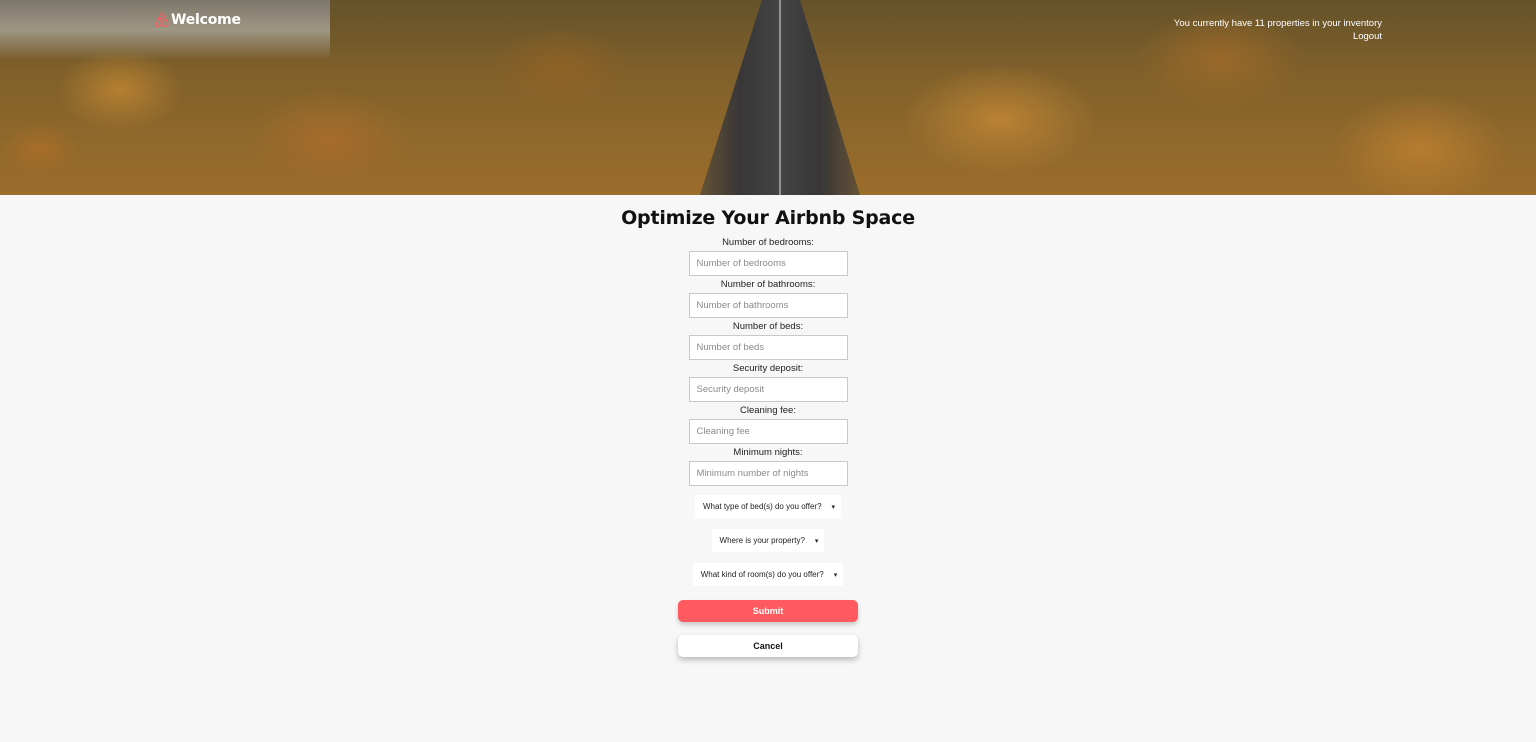 The width and height of the screenshot is (1536, 742). I want to click on security-deposit-label: Security deposit:, so click(768, 368).